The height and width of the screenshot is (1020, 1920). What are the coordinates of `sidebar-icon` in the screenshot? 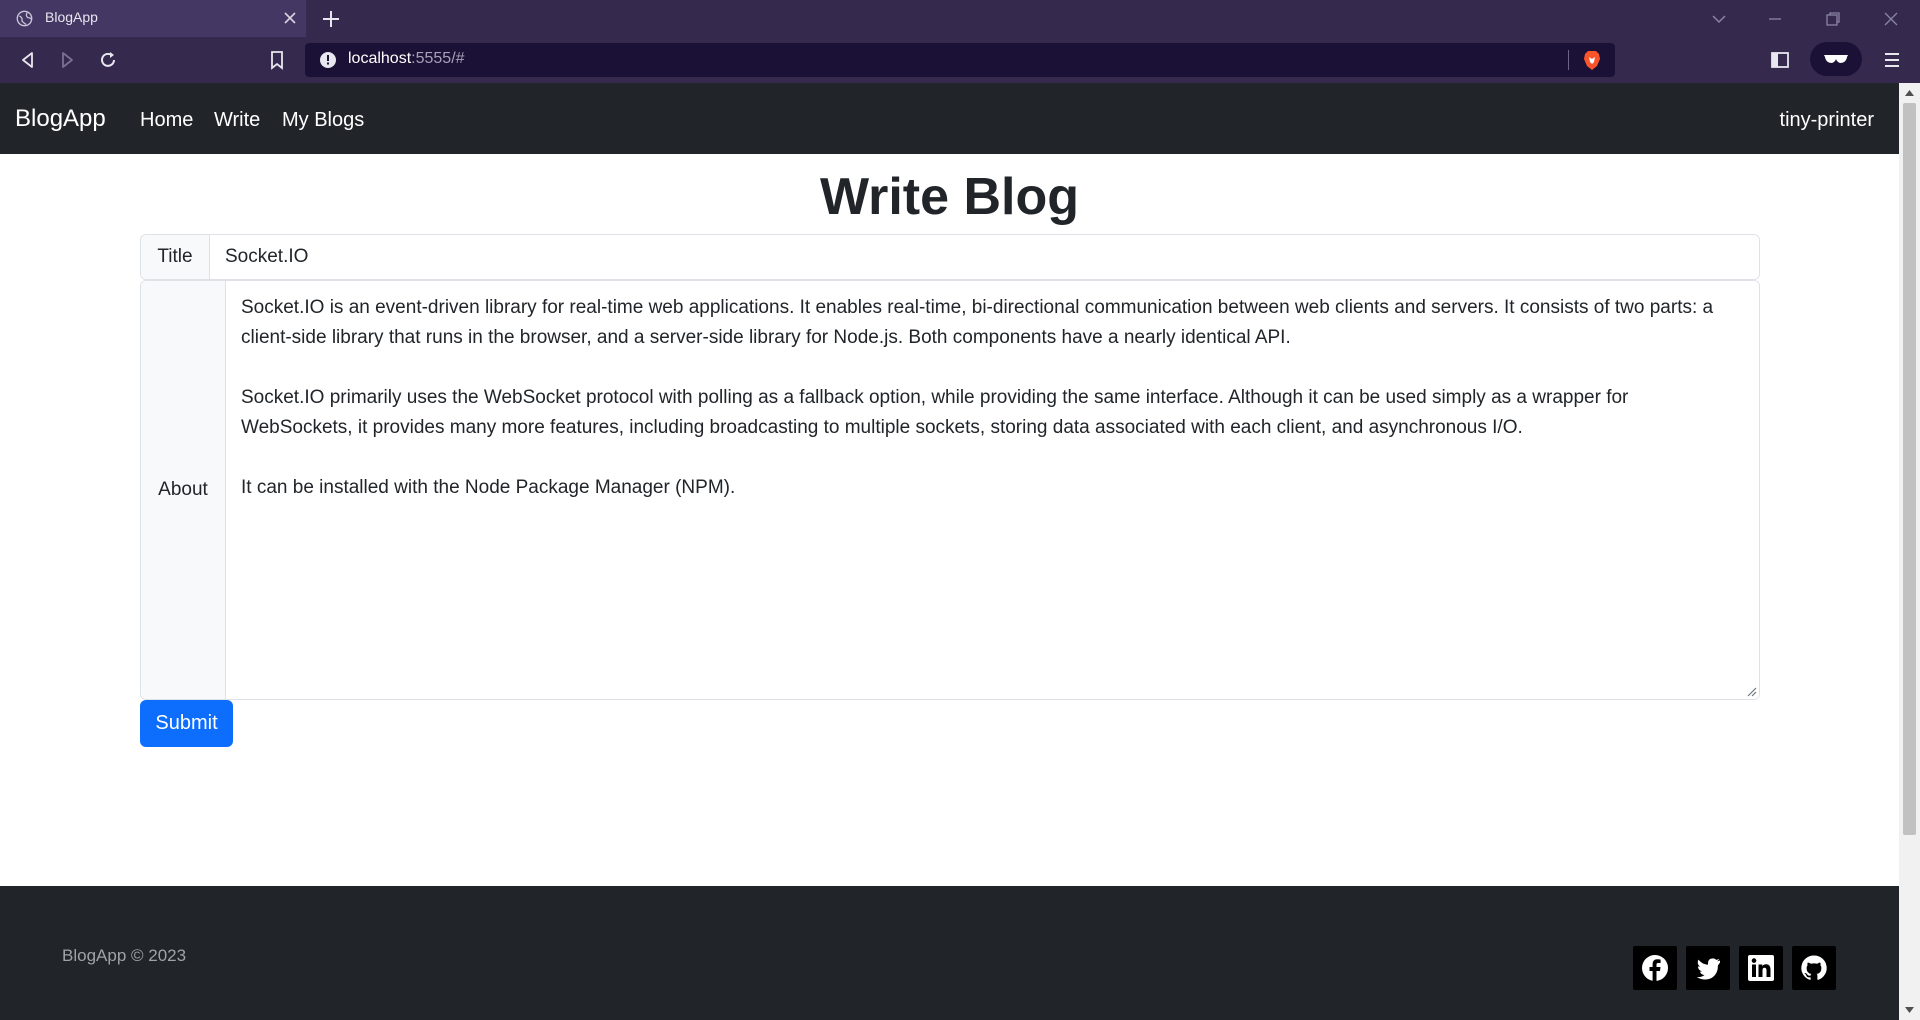 It's located at (1780, 60).